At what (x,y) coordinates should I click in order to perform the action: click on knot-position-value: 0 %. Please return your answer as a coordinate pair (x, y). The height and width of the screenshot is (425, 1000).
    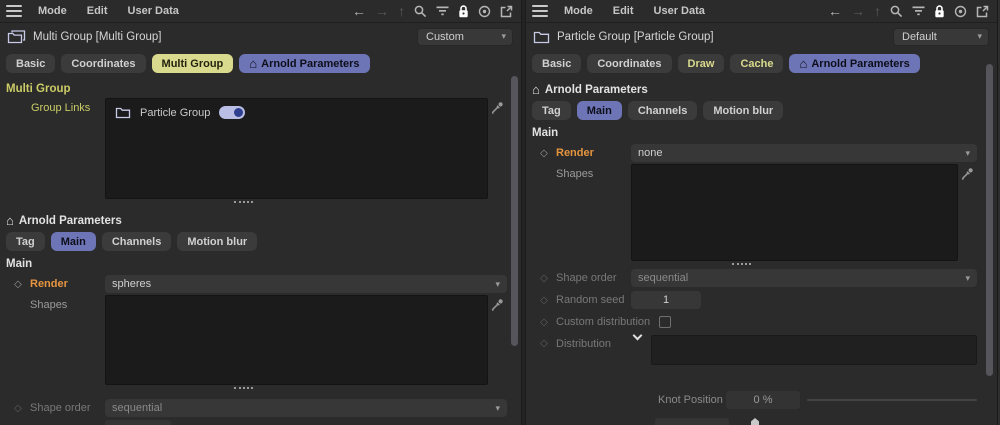
    Looking at the image, I should click on (763, 400).